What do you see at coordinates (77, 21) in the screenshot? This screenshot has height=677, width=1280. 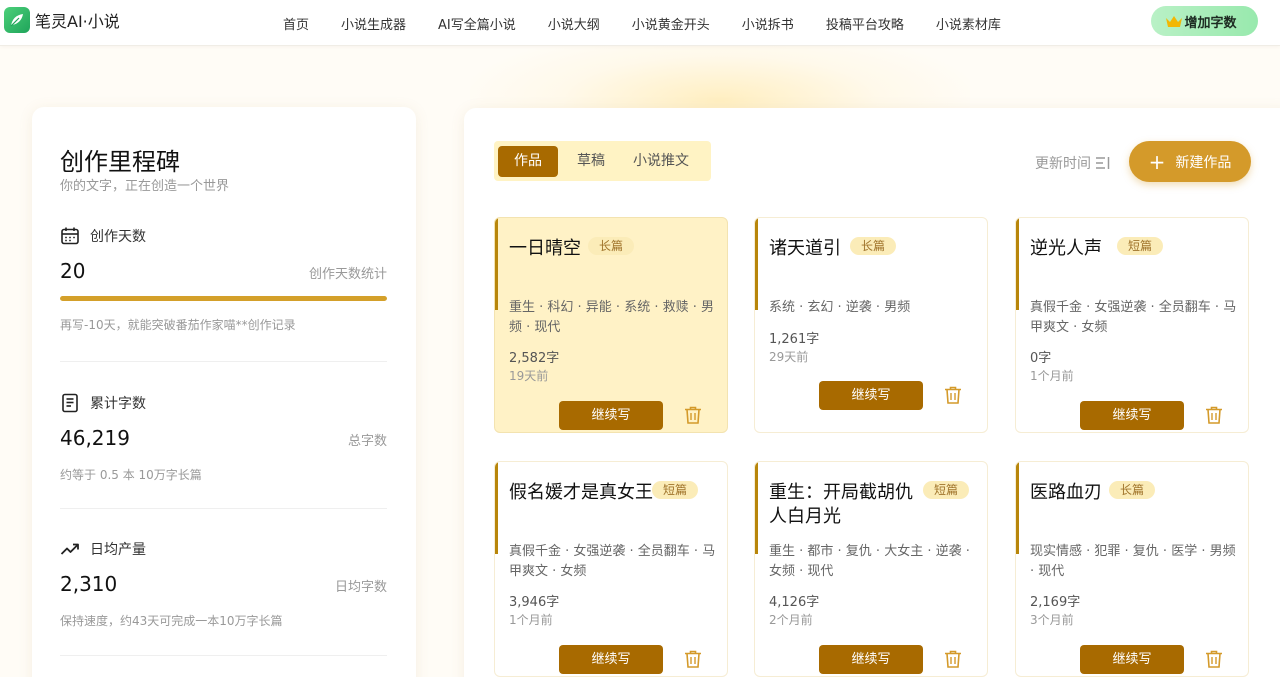 I see `brand-name: 笔灵AI·小说` at bounding box center [77, 21].